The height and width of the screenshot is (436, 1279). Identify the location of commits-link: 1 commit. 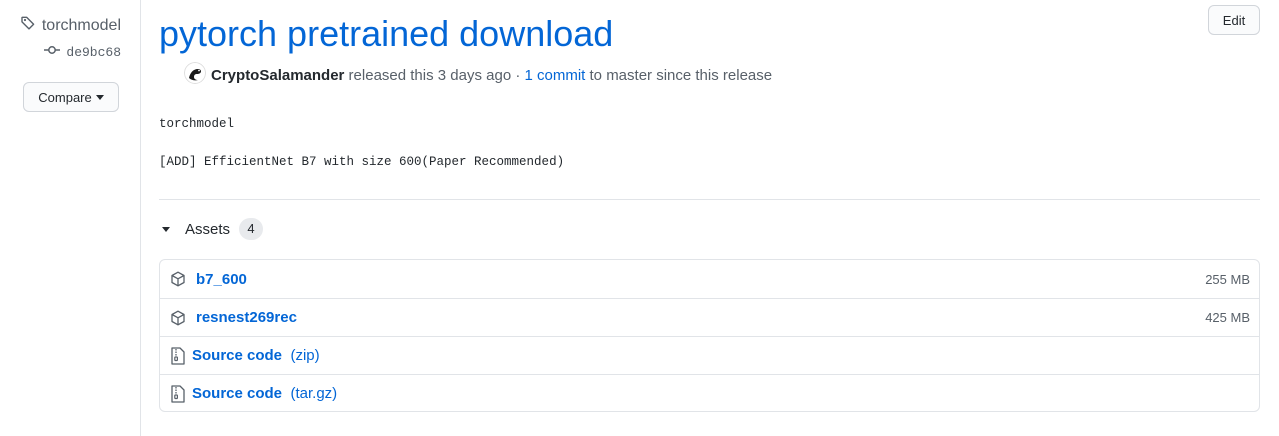
(555, 75).